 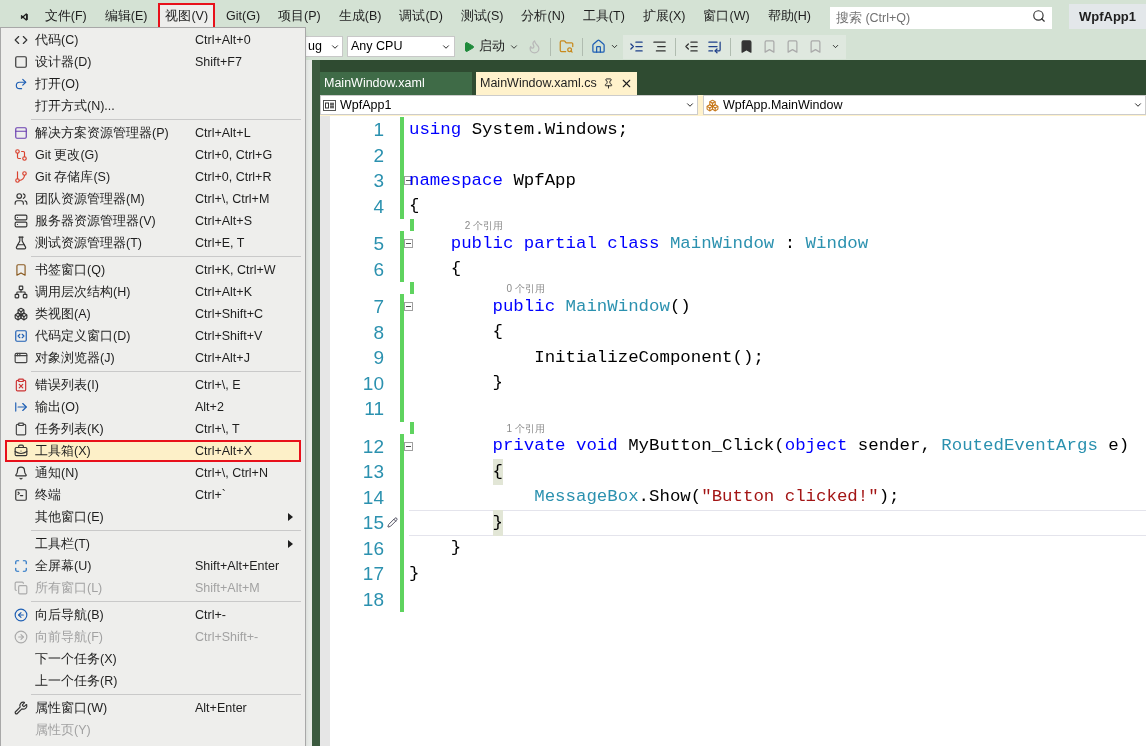 I want to click on line-number: 1, so click(x=378, y=130).